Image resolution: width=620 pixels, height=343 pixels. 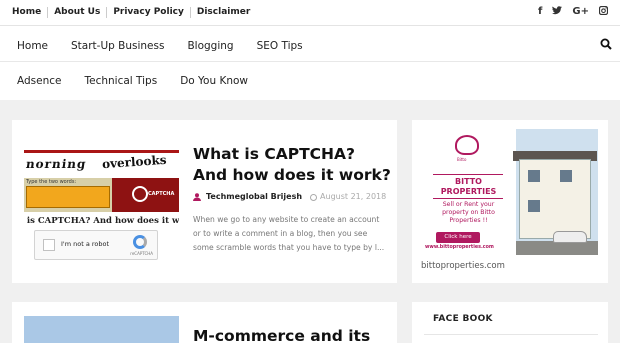 What do you see at coordinates (510, 322) in the screenshot?
I see `facebook-widget: FACE BOOK` at bounding box center [510, 322].